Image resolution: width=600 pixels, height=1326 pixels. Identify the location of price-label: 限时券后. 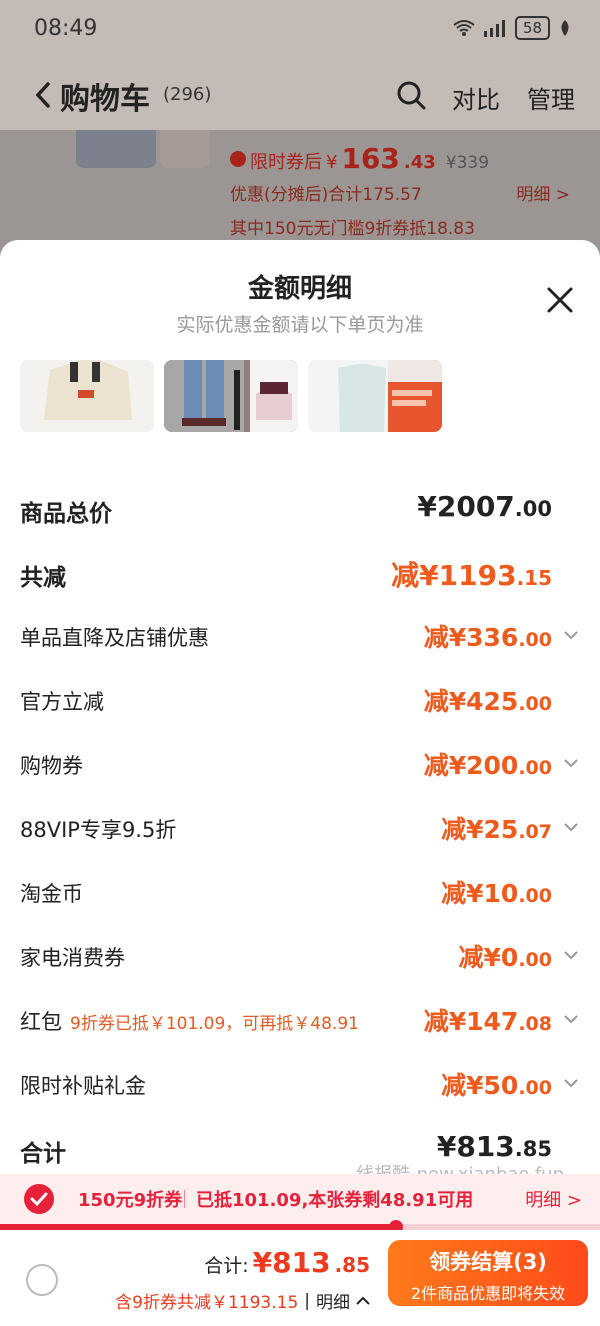
(286, 162).